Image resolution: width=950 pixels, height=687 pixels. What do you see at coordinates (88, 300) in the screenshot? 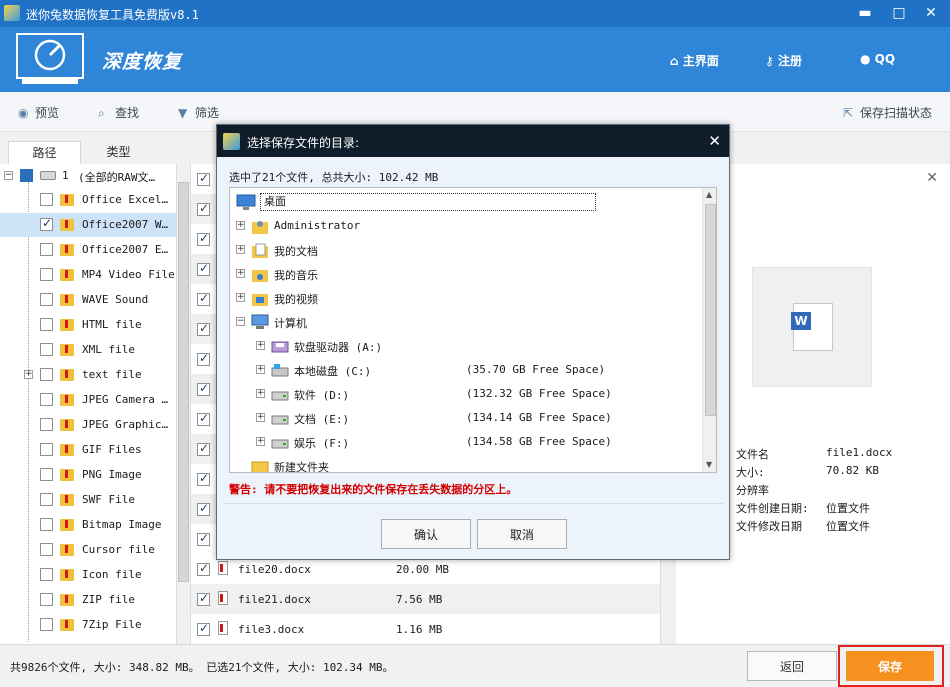
I see `tree-item: WAVE Sound` at bounding box center [88, 300].